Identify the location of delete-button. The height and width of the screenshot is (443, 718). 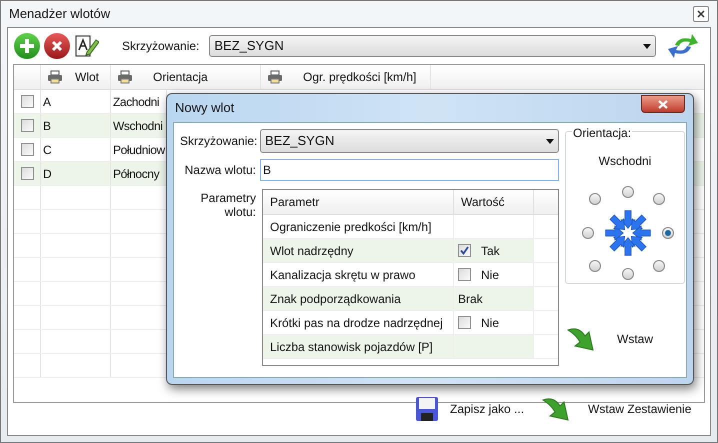
(57, 46).